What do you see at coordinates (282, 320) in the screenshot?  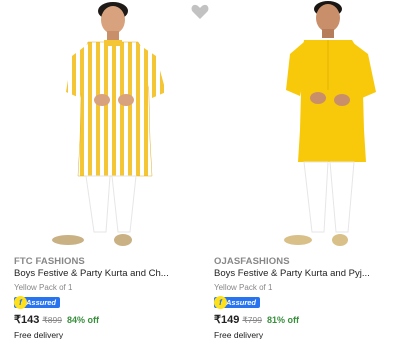 I see `discount-percent: 81% off` at bounding box center [282, 320].